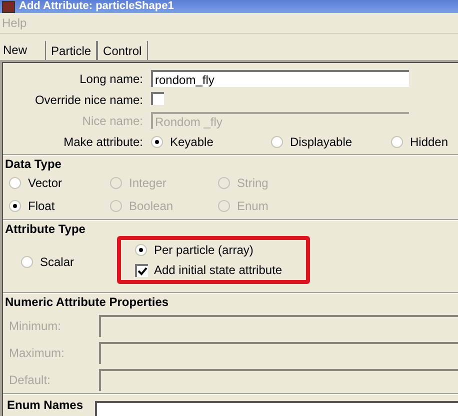  I want to click on radio-button: Per particle (array), so click(208, 250).